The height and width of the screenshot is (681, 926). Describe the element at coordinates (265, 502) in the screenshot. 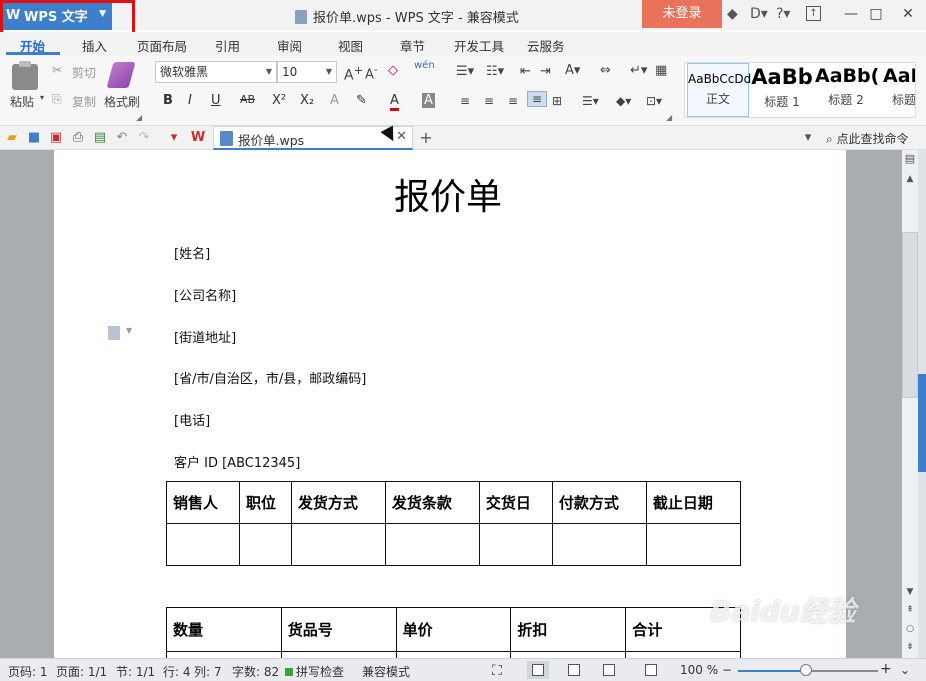

I see `table-header-cell: 职位` at that location.